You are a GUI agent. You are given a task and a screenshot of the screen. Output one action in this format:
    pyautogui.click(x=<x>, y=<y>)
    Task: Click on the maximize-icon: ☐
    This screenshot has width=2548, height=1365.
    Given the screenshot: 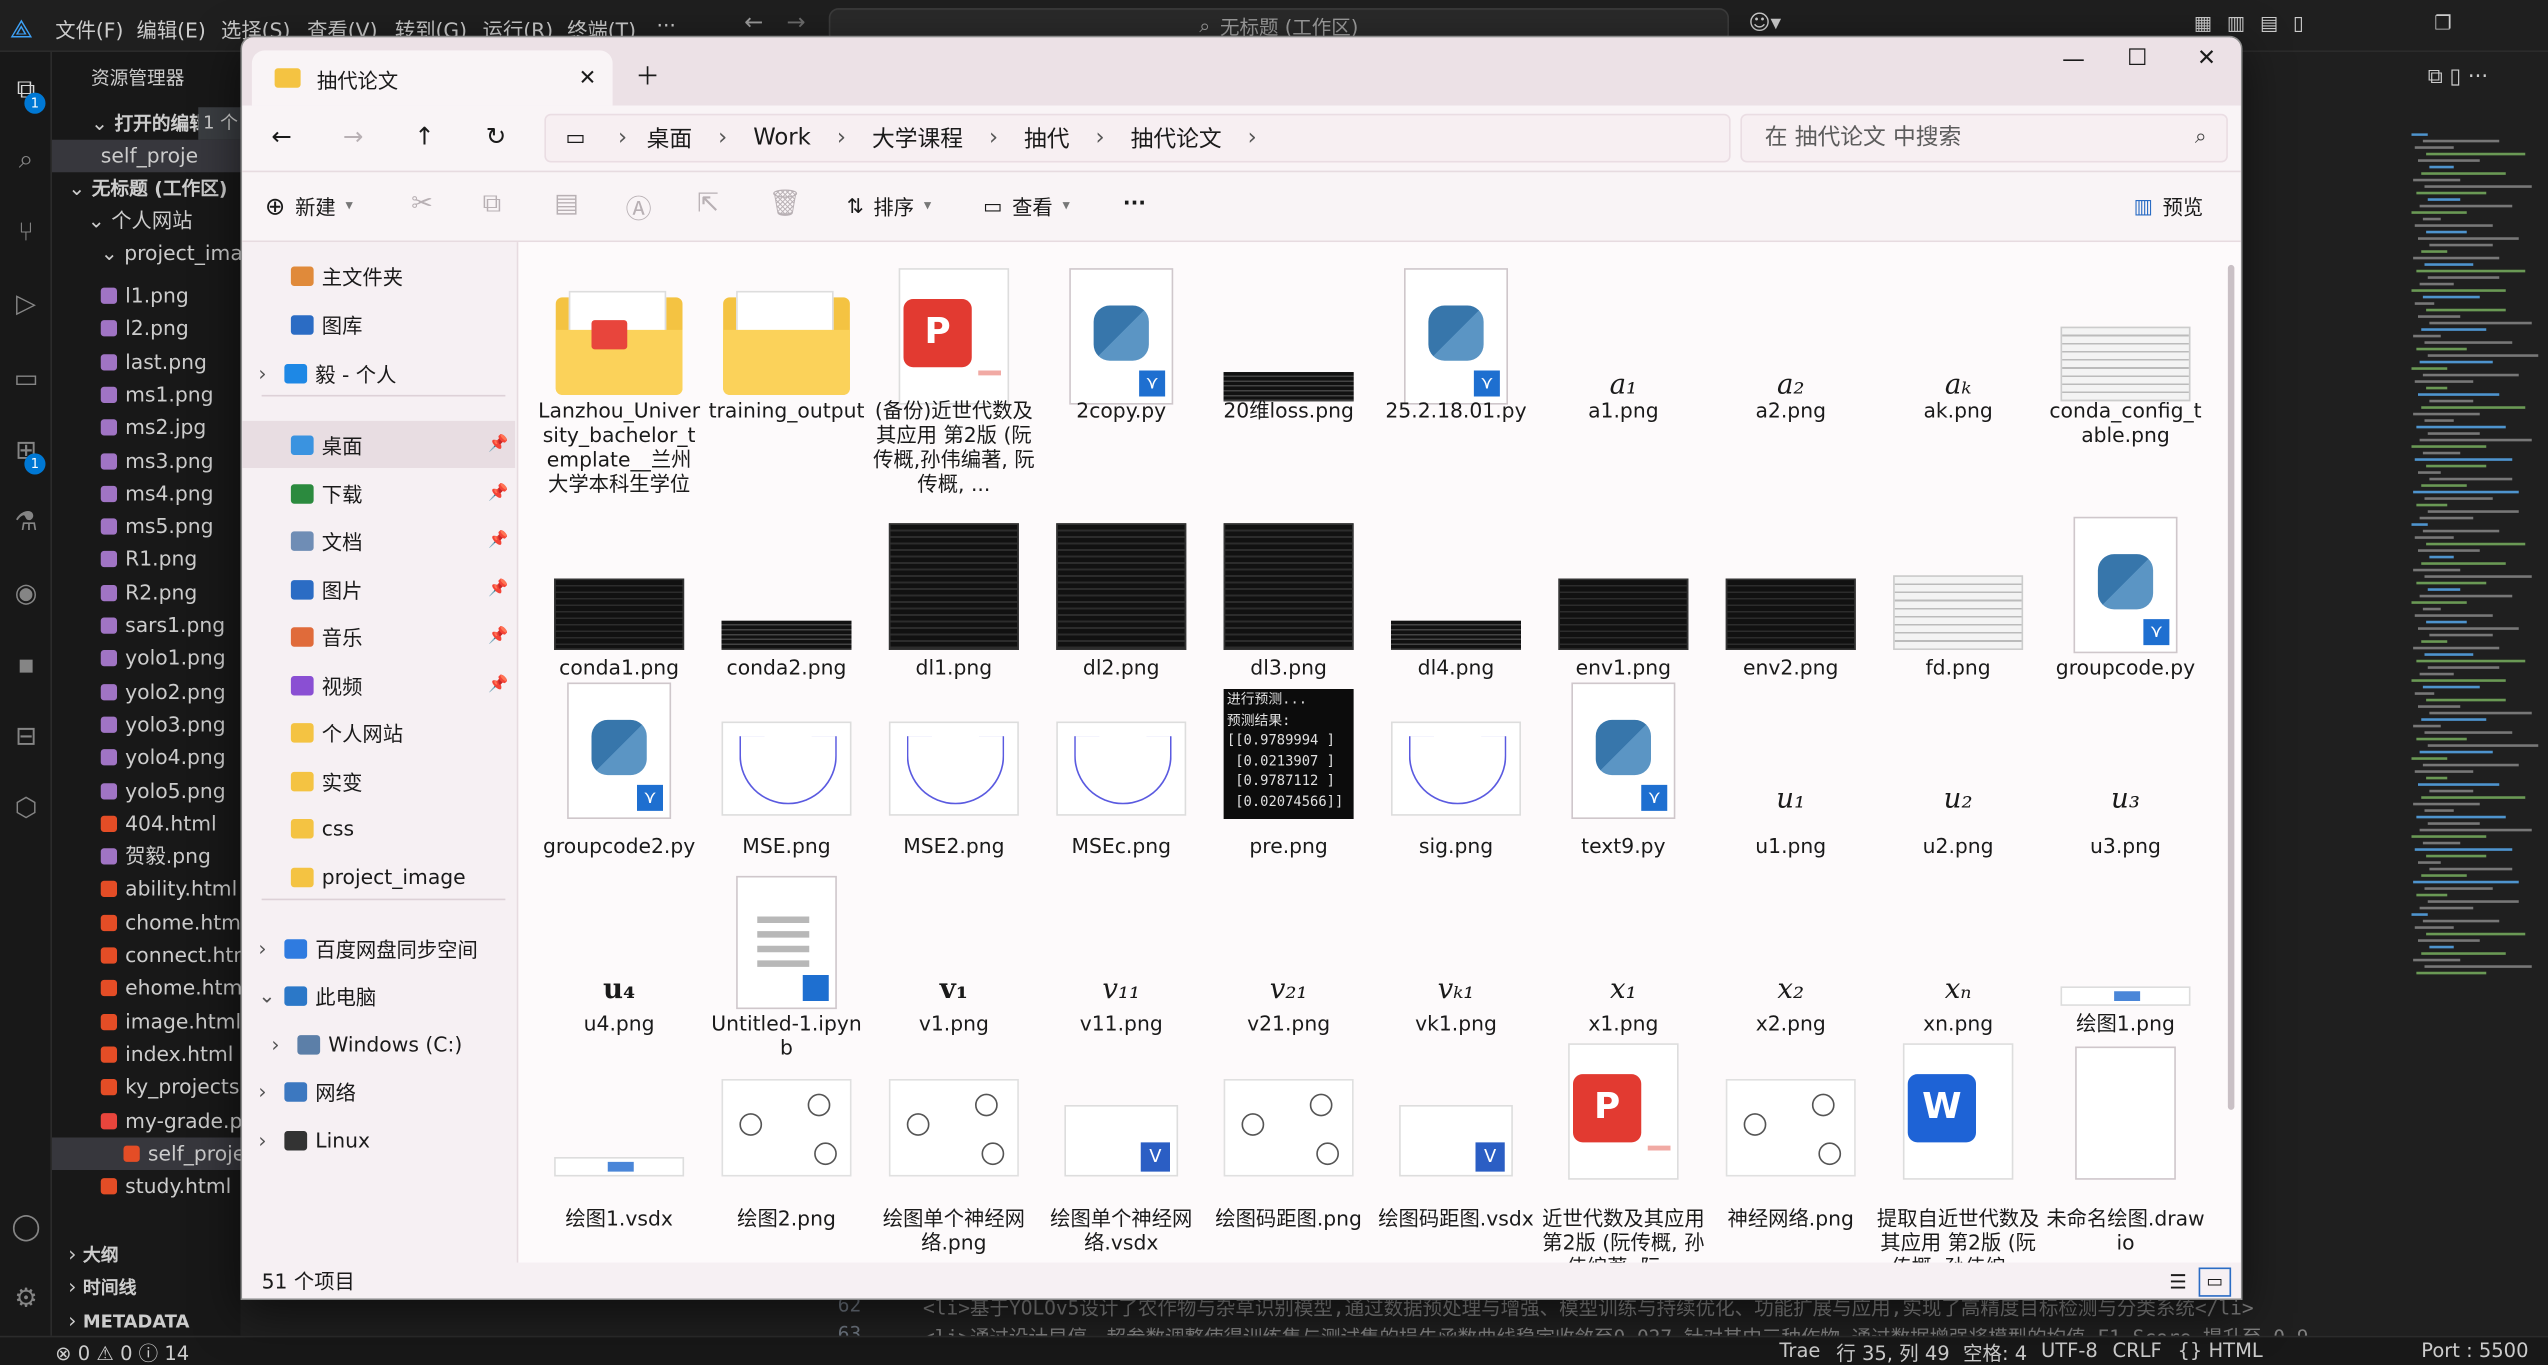 What is the action you would take?
    pyautogui.click(x=2137, y=59)
    